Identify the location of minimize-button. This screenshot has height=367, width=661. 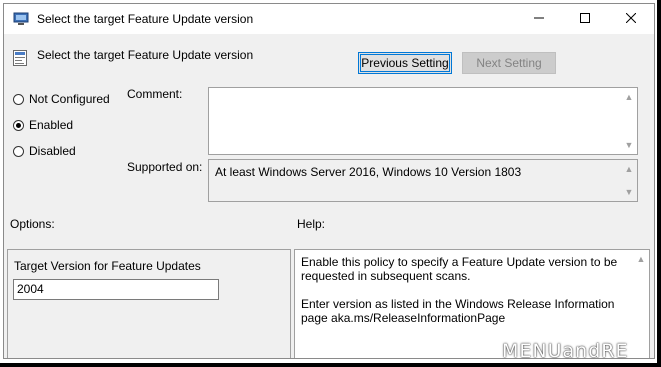
(539, 19).